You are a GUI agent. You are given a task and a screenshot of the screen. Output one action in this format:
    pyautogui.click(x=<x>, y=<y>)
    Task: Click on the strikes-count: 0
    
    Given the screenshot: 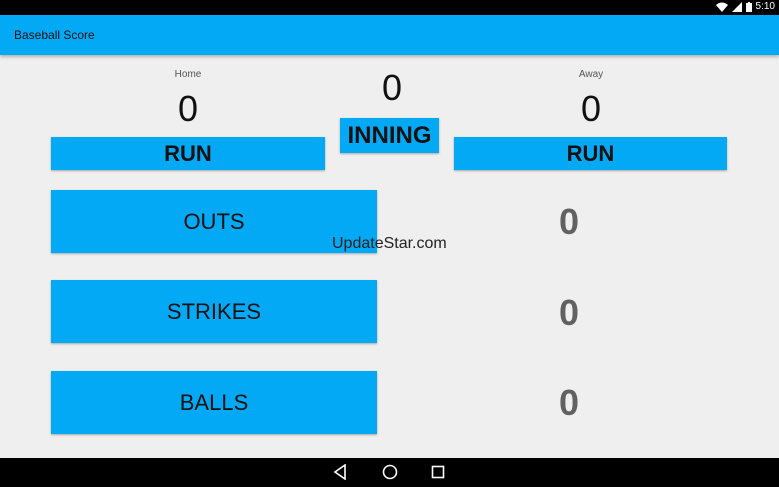 What is the action you would take?
    pyautogui.click(x=569, y=312)
    